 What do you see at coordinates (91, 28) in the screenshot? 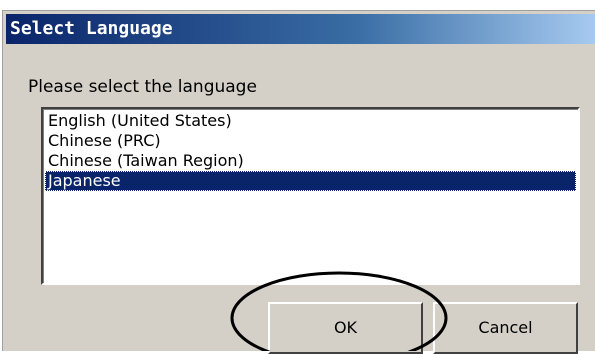
I see `dialog-title: Select Language` at bounding box center [91, 28].